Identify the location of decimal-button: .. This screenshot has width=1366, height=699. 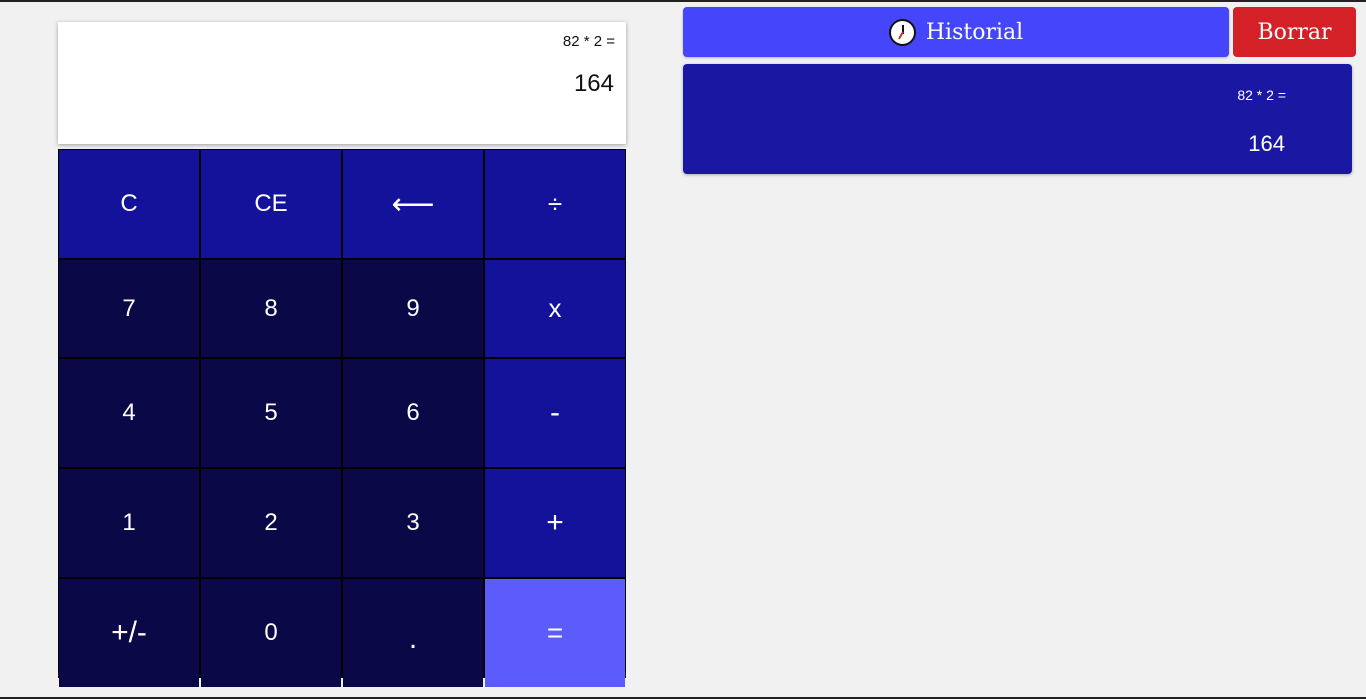
(413, 633).